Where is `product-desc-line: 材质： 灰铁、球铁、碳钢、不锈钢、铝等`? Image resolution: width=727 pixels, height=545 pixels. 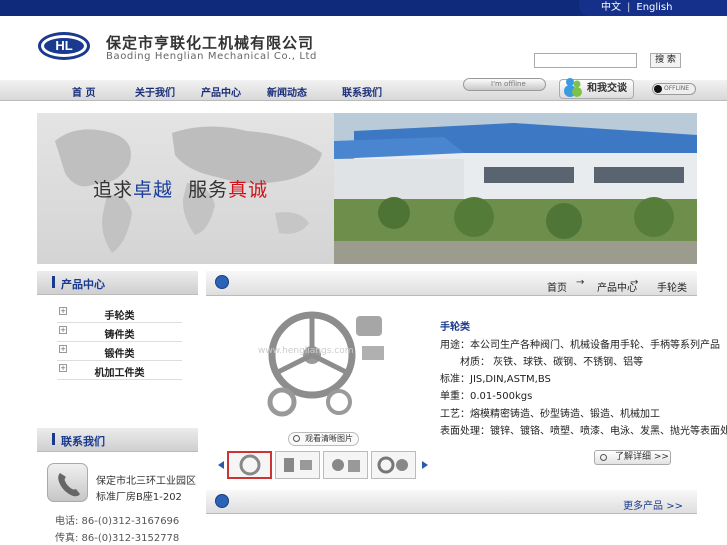 product-desc-line: 材质： 灰铁、球铁、碳钢、不锈钢、铝等 is located at coordinates (542, 362).